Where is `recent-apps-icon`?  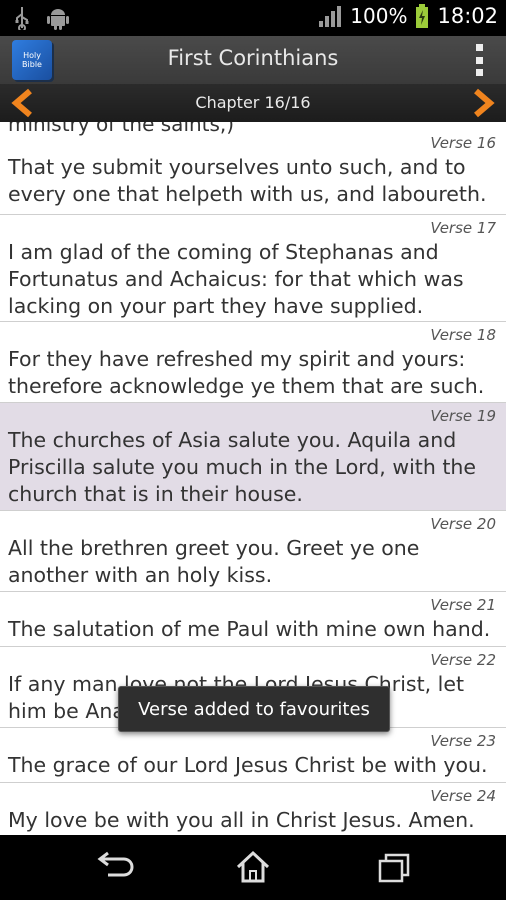
recent-apps-icon is located at coordinates (394, 867).